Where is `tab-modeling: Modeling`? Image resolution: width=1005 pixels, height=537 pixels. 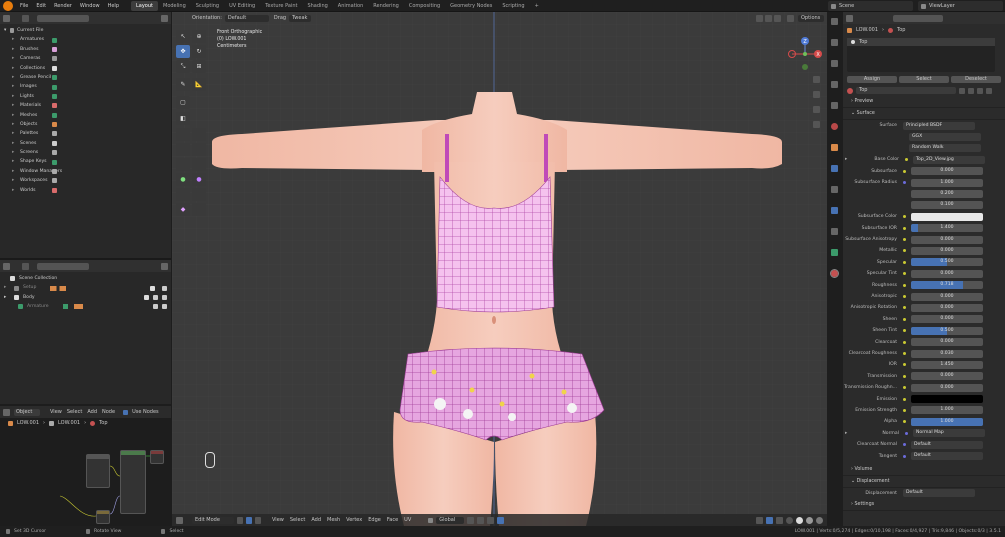 tab-modeling: Modeling is located at coordinates (174, 6).